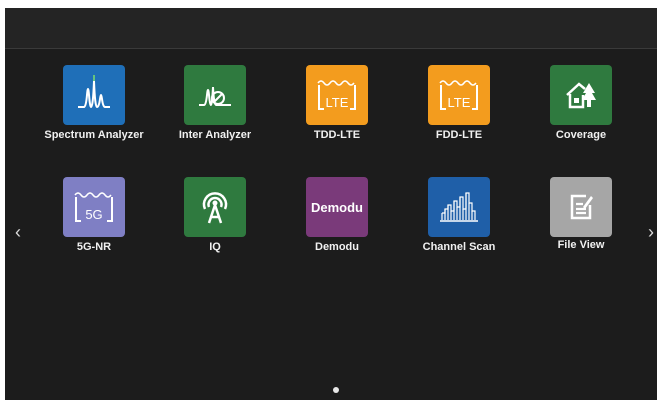  What do you see at coordinates (581, 135) in the screenshot?
I see `app-label: Coverage` at bounding box center [581, 135].